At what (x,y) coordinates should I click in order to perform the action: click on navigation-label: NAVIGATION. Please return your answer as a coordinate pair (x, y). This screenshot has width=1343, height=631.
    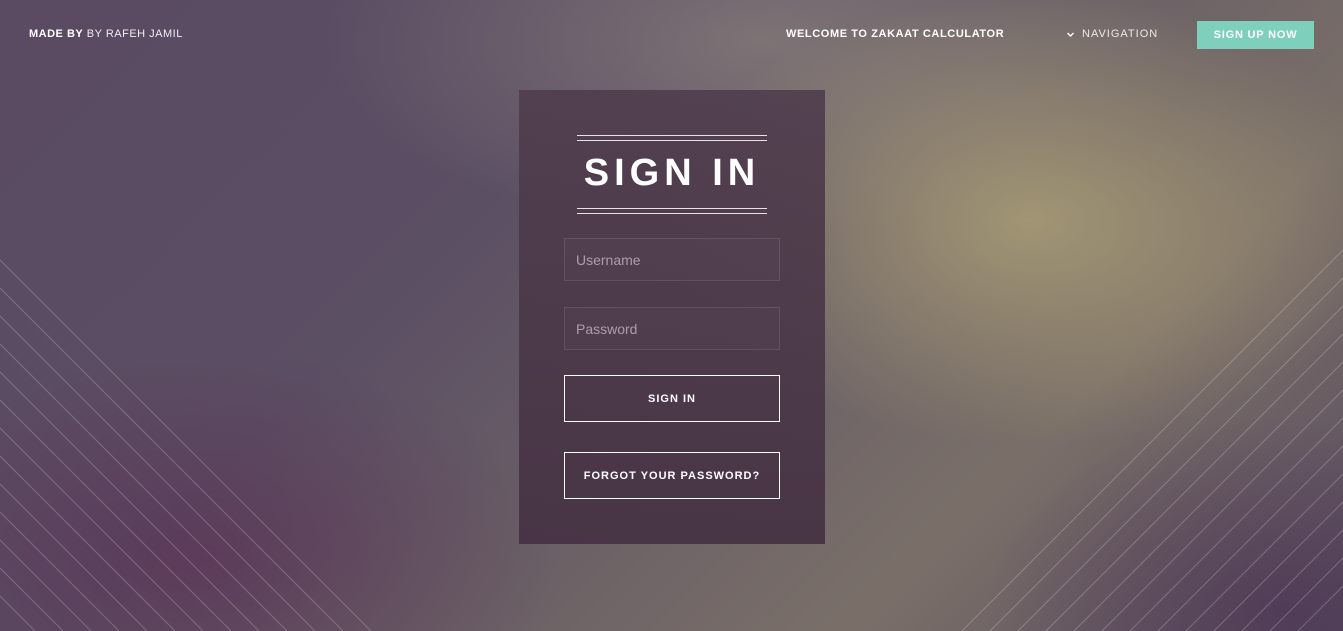
    Looking at the image, I should click on (1120, 34).